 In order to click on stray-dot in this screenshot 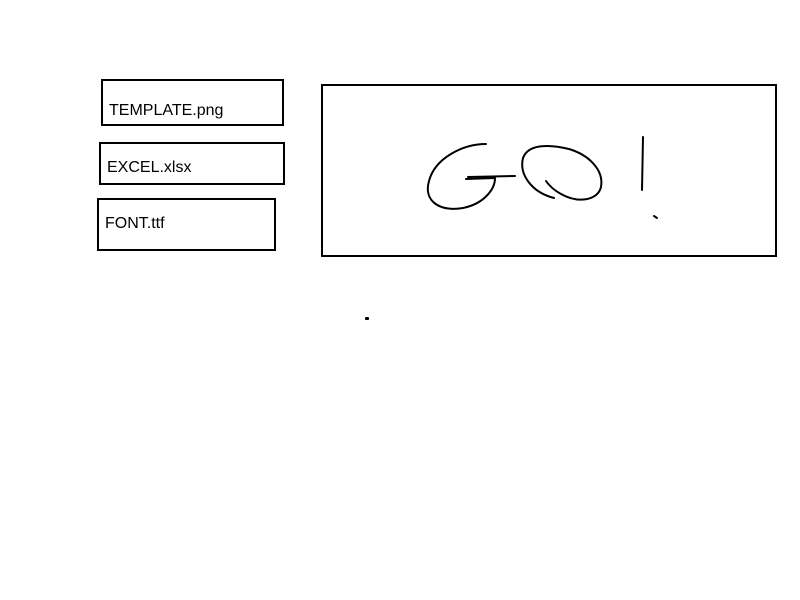, I will do `click(367, 318)`.